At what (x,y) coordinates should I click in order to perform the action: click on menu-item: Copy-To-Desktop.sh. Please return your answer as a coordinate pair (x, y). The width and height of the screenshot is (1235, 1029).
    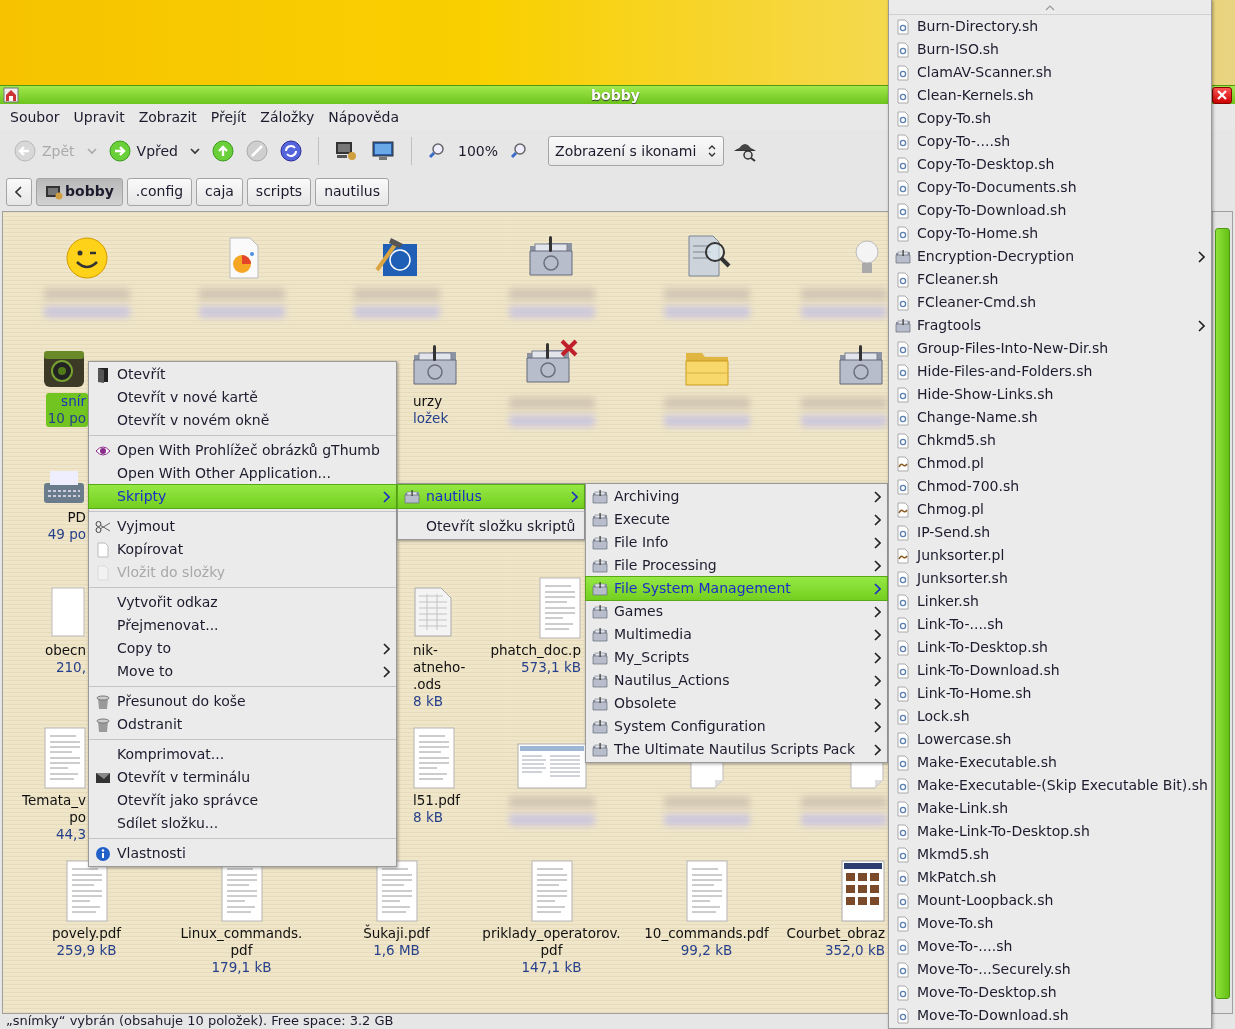
    Looking at the image, I should click on (1050, 164).